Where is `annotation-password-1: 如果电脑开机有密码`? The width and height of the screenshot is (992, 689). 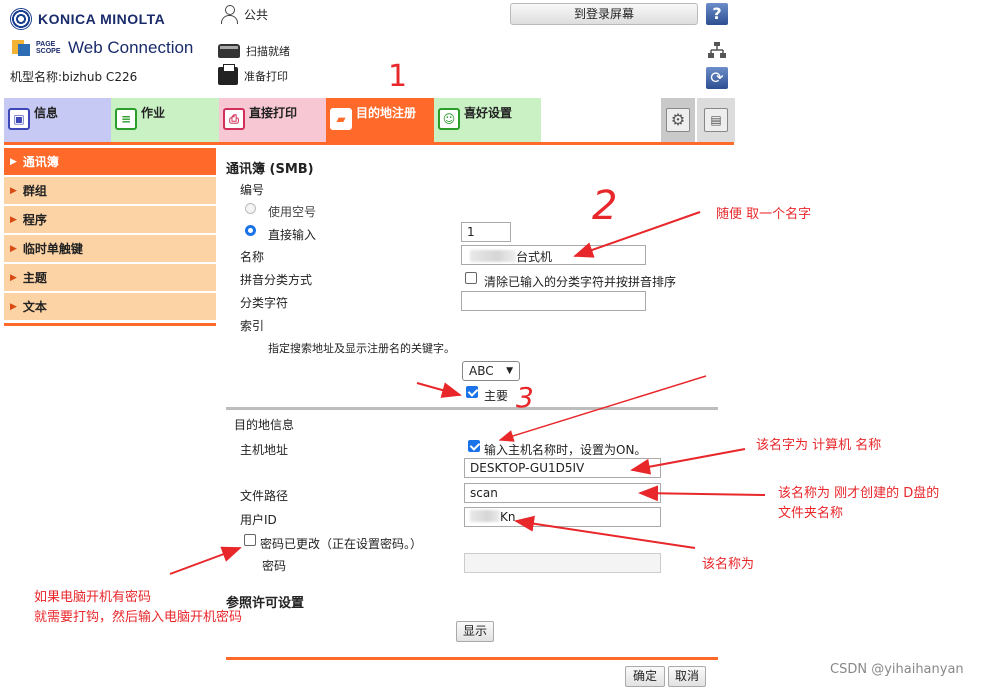
annotation-password-1: 如果电脑开机有密码 is located at coordinates (93, 597).